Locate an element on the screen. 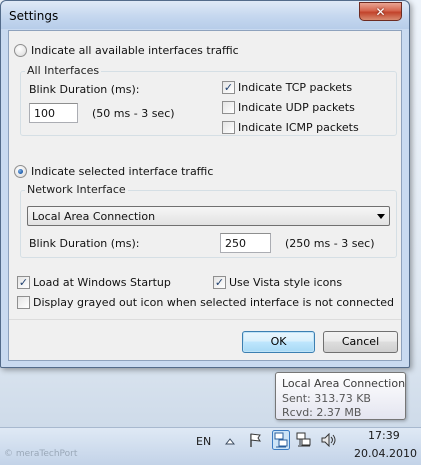  tcp-checkbox: ✓ is located at coordinates (228, 87).